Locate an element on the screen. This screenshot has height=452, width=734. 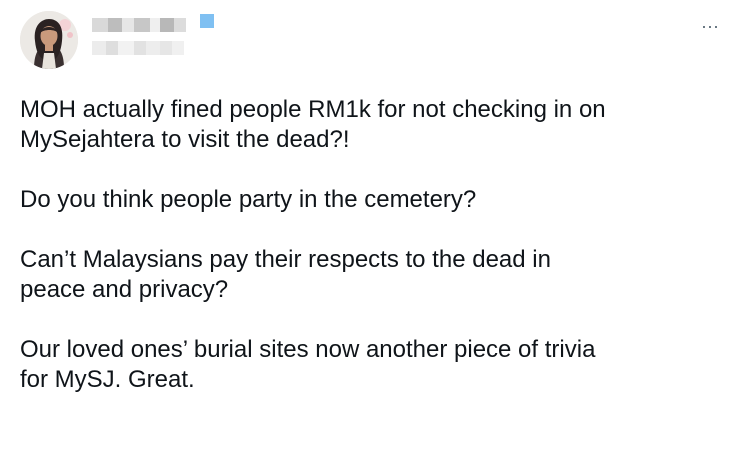
verified-badge-icon is located at coordinates (207, 21).